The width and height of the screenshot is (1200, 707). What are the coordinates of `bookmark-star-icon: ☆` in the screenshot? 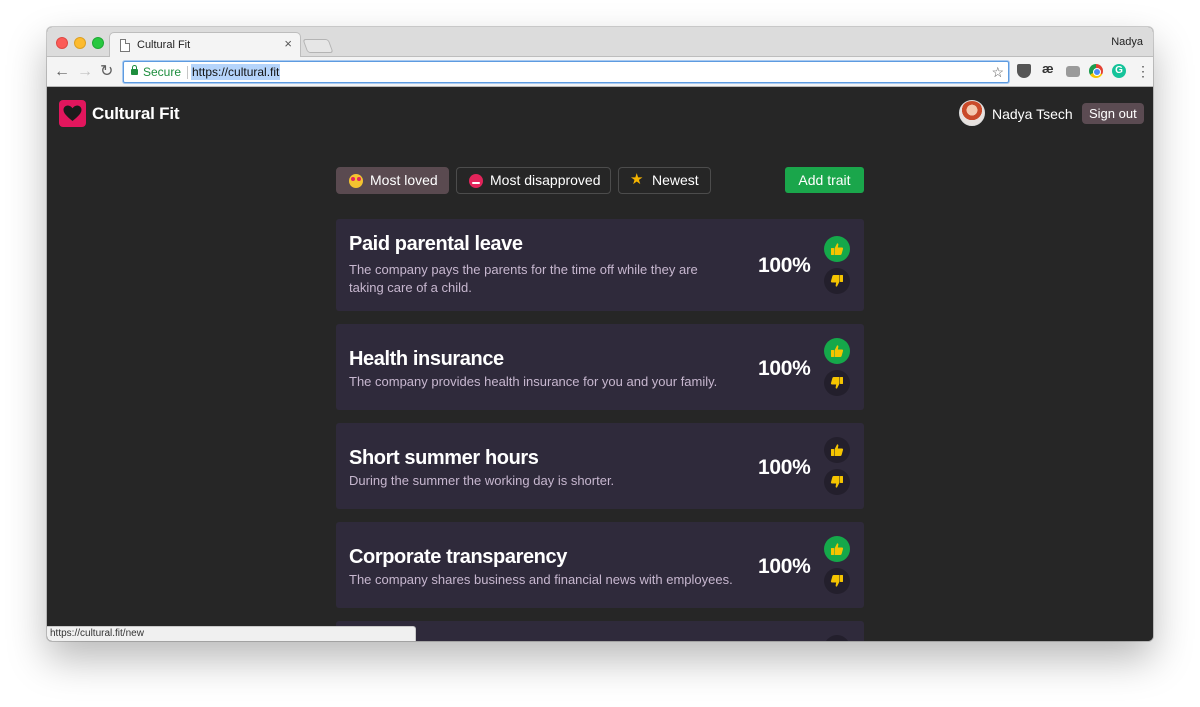 It's located at (997, 72).